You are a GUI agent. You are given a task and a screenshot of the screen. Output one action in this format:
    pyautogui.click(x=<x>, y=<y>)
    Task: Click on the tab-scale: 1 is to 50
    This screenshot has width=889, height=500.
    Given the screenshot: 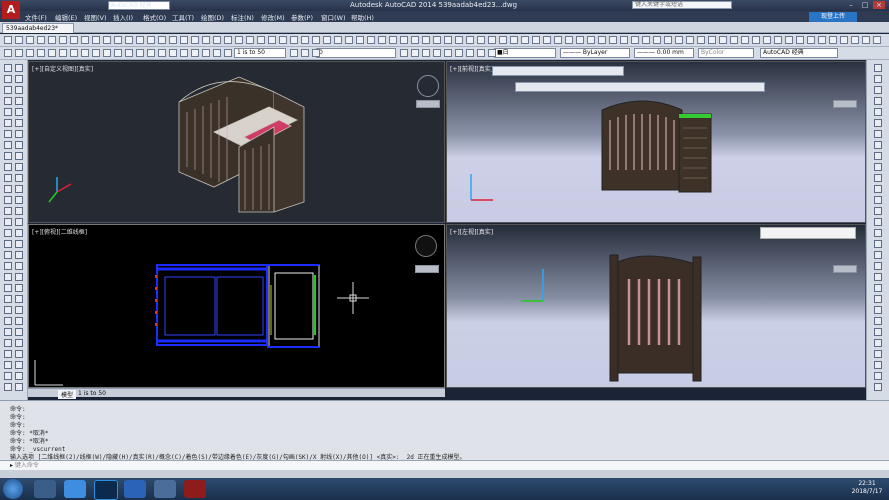 What is the action you would take?
    pyautogui.click(x=92, y=393)
    